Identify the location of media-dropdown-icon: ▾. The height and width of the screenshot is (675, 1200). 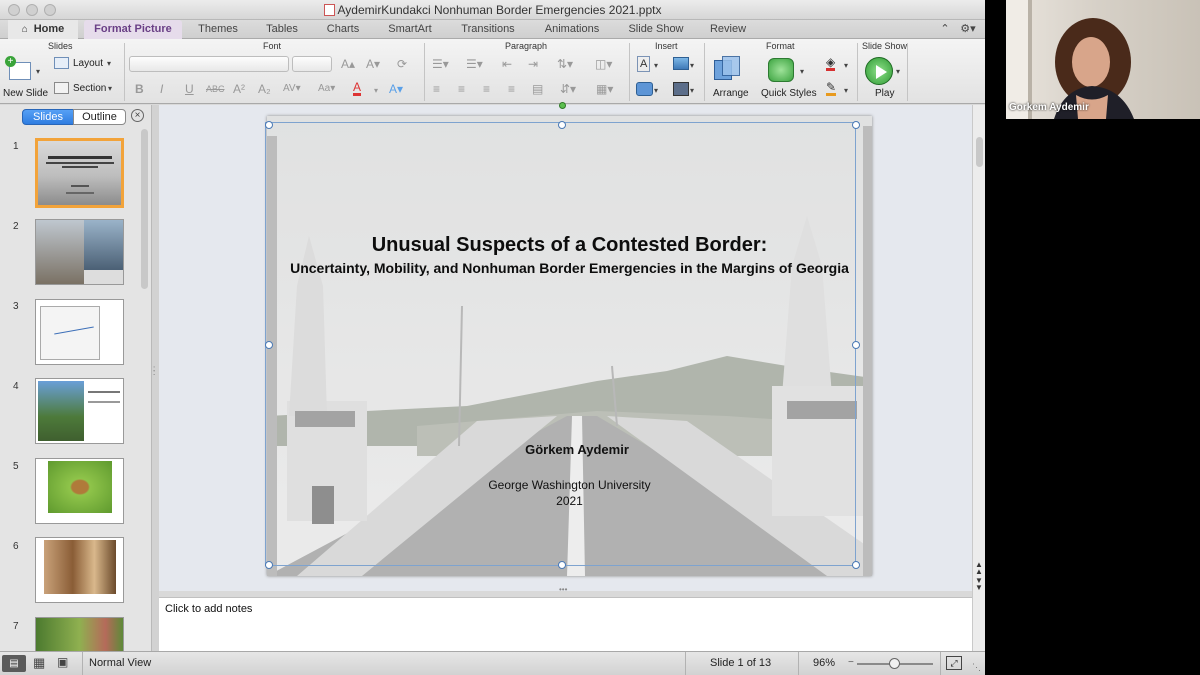
(692, 91).